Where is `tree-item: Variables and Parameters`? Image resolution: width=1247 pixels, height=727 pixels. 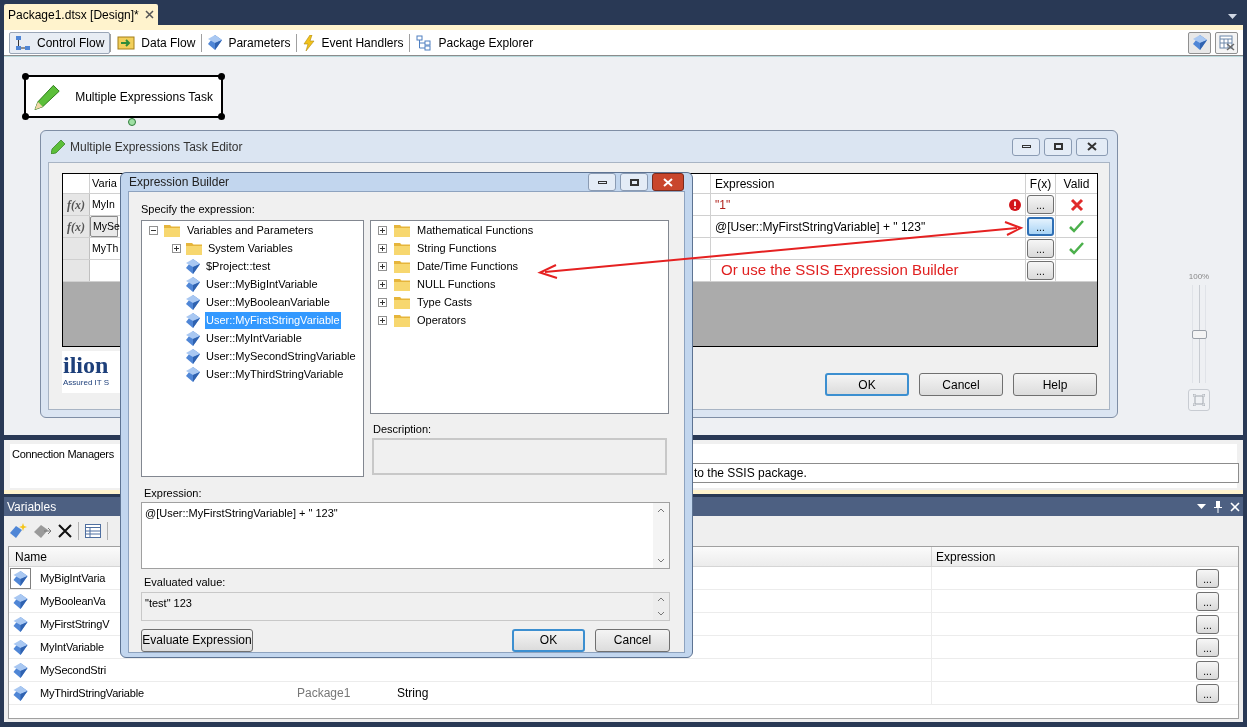
tree-item: Variables and Parameters is located at coordinates (250, 230).